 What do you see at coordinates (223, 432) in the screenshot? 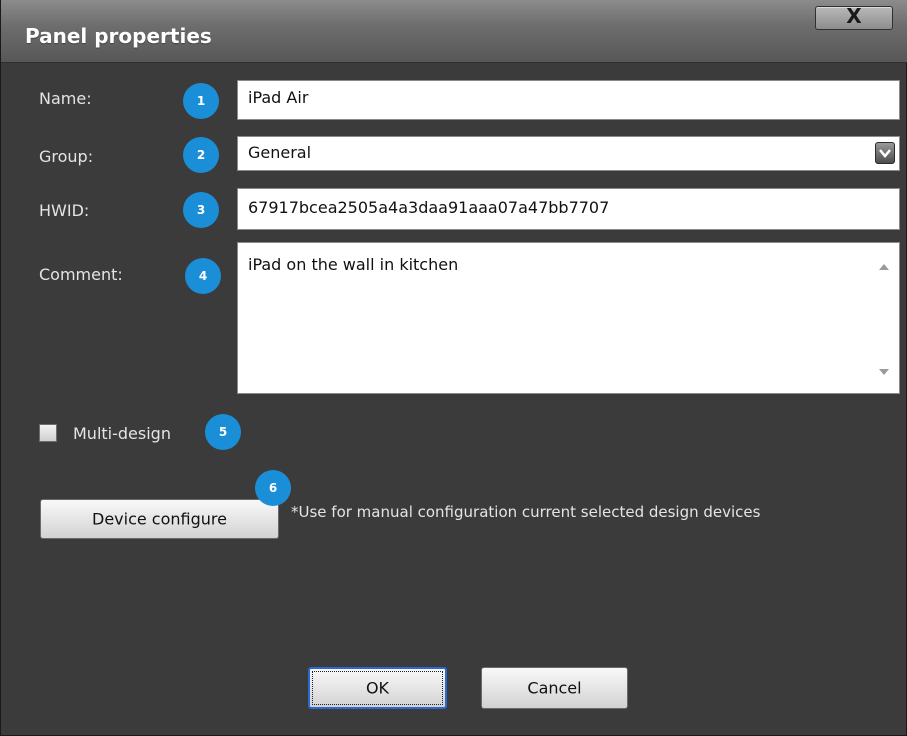
I see `annotation-badge-5: 5` at bounding box center [223, 432].